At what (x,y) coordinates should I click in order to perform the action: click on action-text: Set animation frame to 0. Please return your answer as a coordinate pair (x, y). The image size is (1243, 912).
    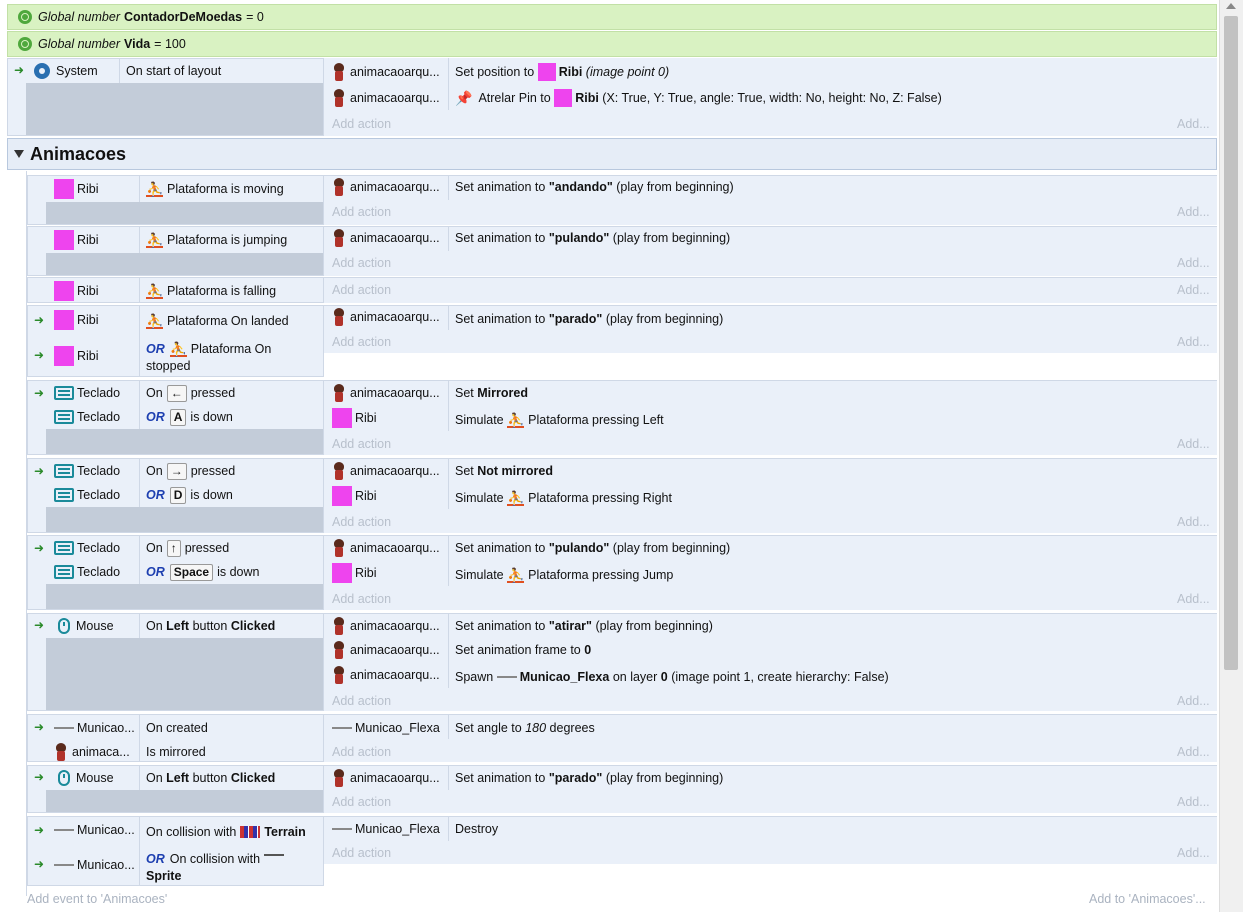
    Looking at the image, I should click on (523, 650).